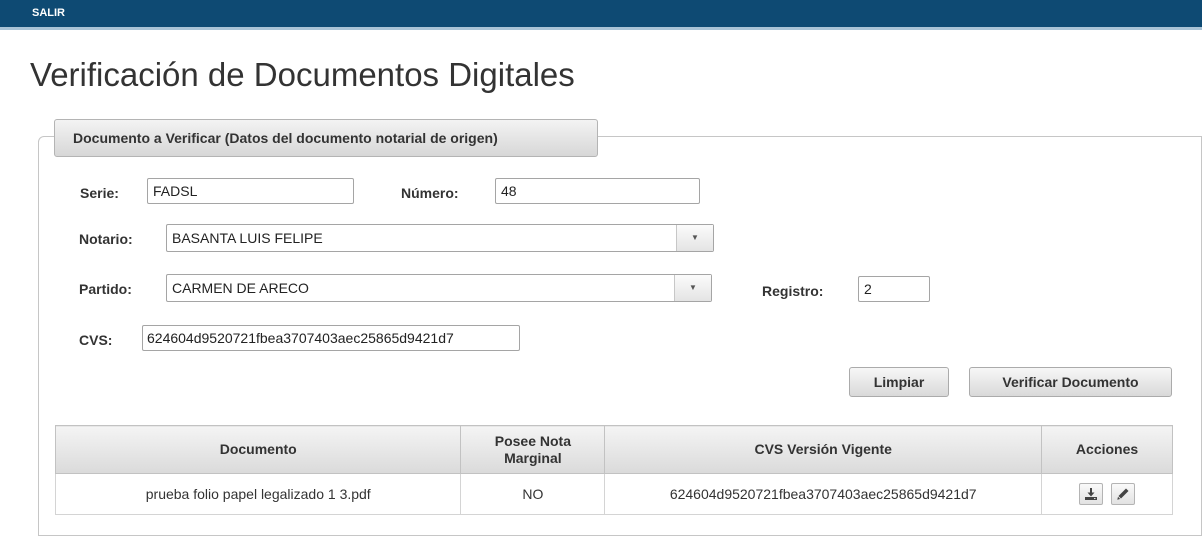 The height and width of the screenshot is (536, 1202). I want to click on cell-cvs: 624604d9520721fbea3707403aec25865d9421d7, so click(823, 494).